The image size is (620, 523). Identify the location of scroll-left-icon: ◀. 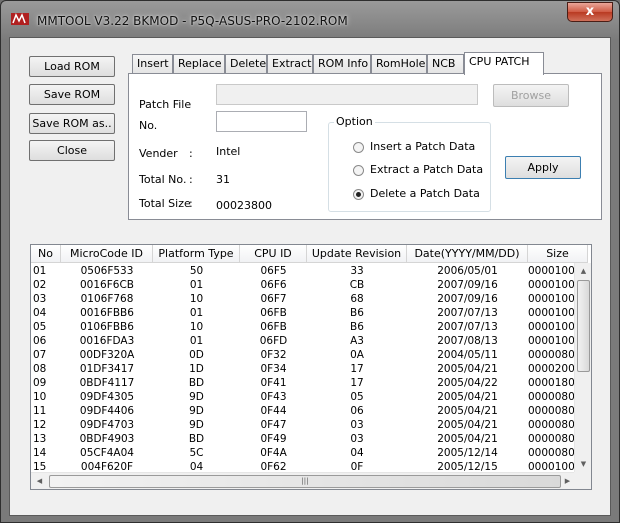
(39, 481).